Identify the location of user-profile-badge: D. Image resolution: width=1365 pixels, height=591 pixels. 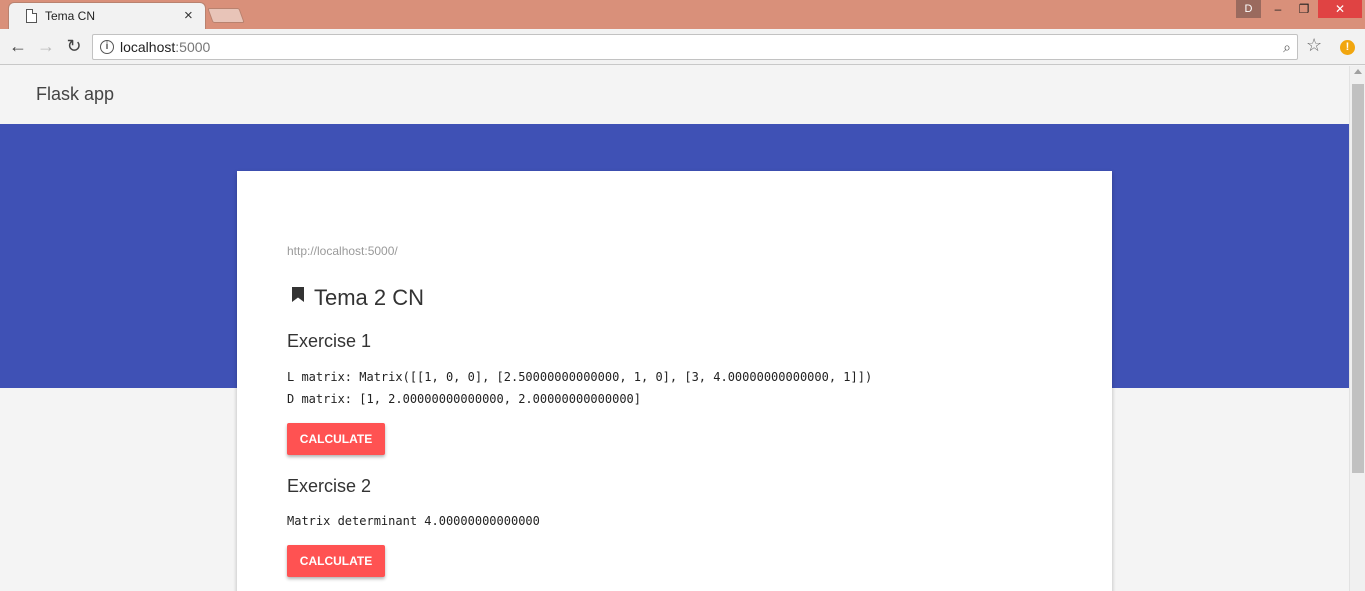
(1248, 9).